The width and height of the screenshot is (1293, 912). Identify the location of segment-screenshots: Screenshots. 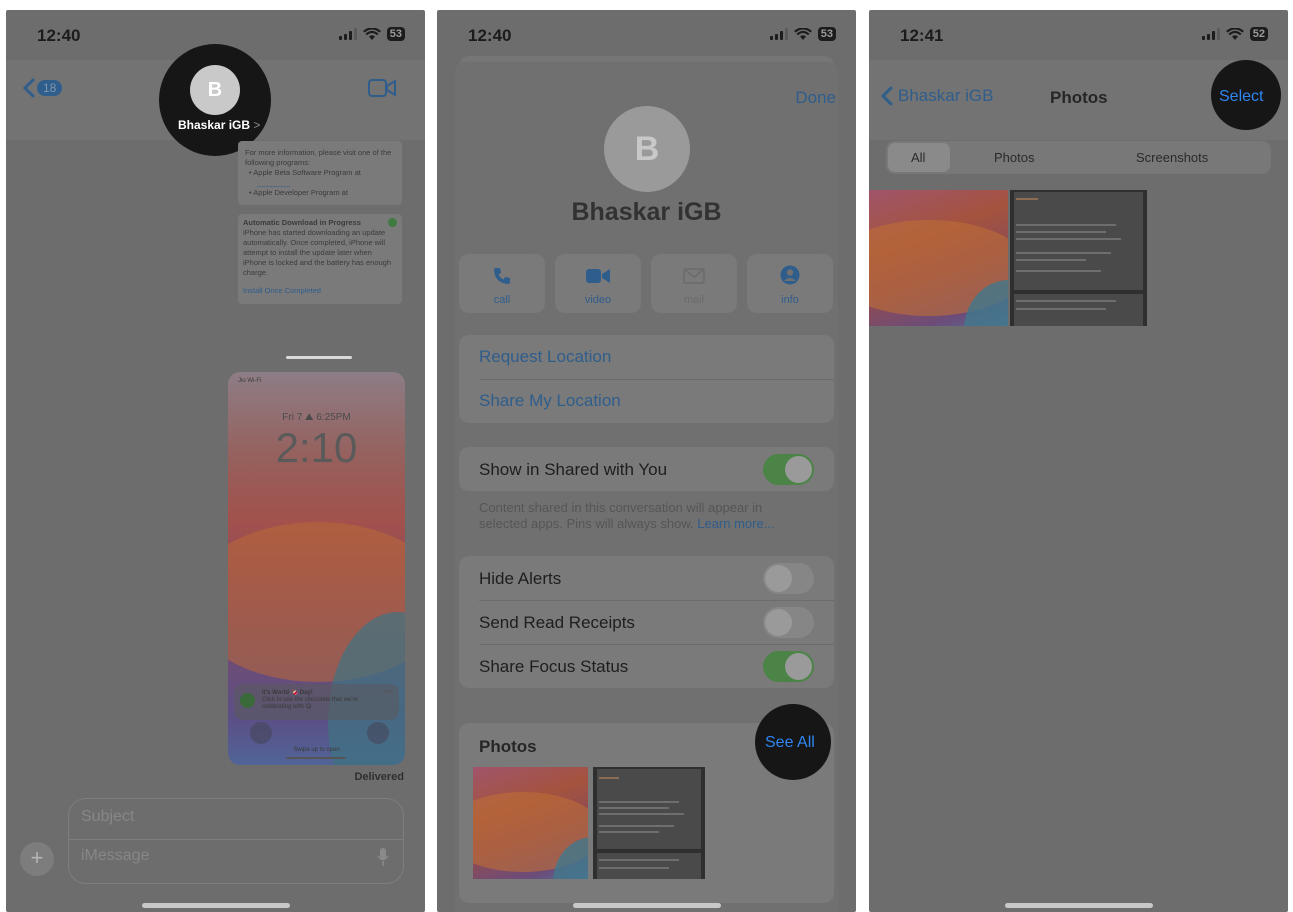
(1172, 157).